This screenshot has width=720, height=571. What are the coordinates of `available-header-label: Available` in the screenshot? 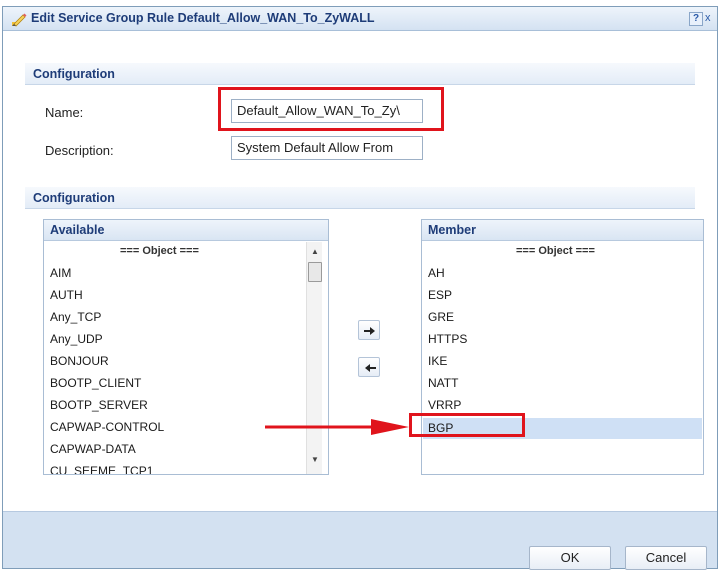 It's located at (77, 230).